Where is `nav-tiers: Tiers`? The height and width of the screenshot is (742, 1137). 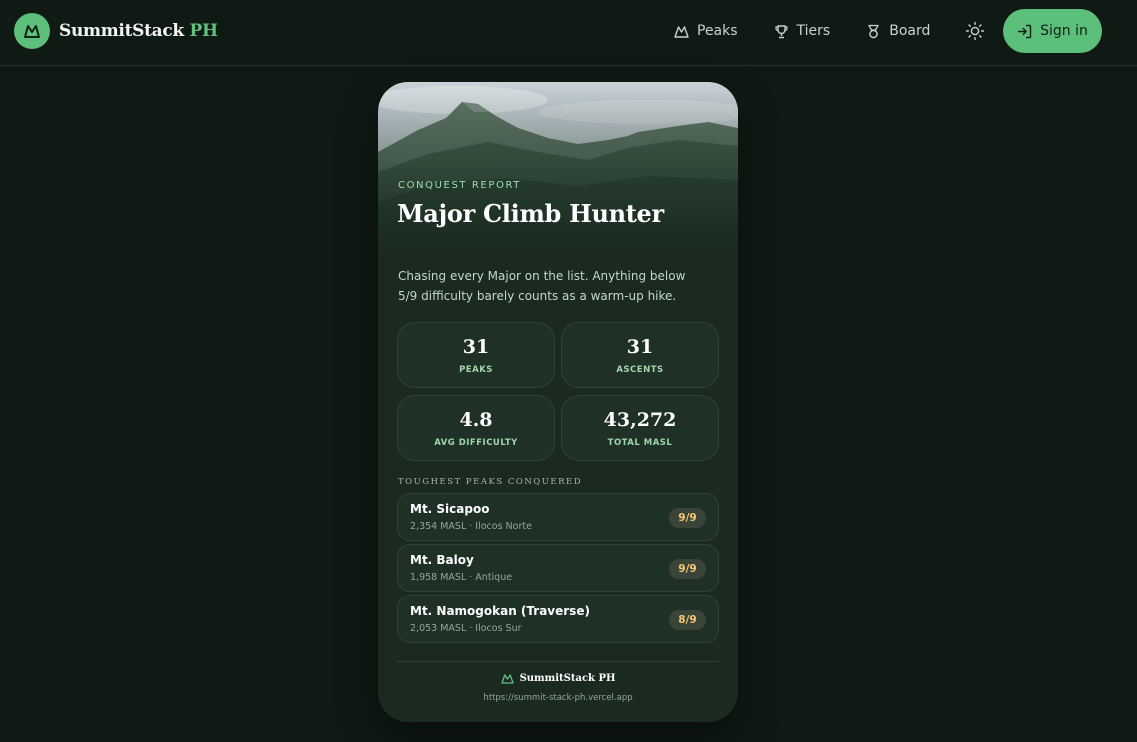
nav-tiers: Tiers is located at coordinates (802, 31).